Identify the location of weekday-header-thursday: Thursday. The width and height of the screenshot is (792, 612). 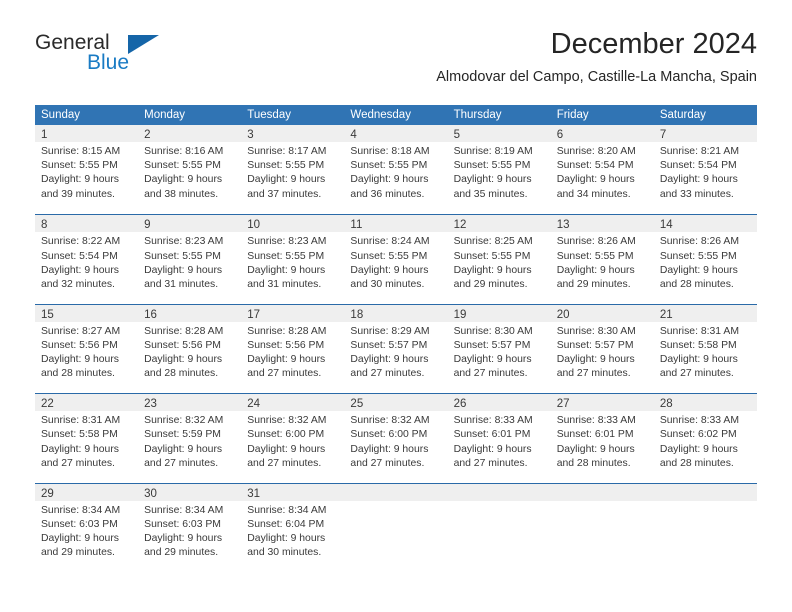
(477, 115).